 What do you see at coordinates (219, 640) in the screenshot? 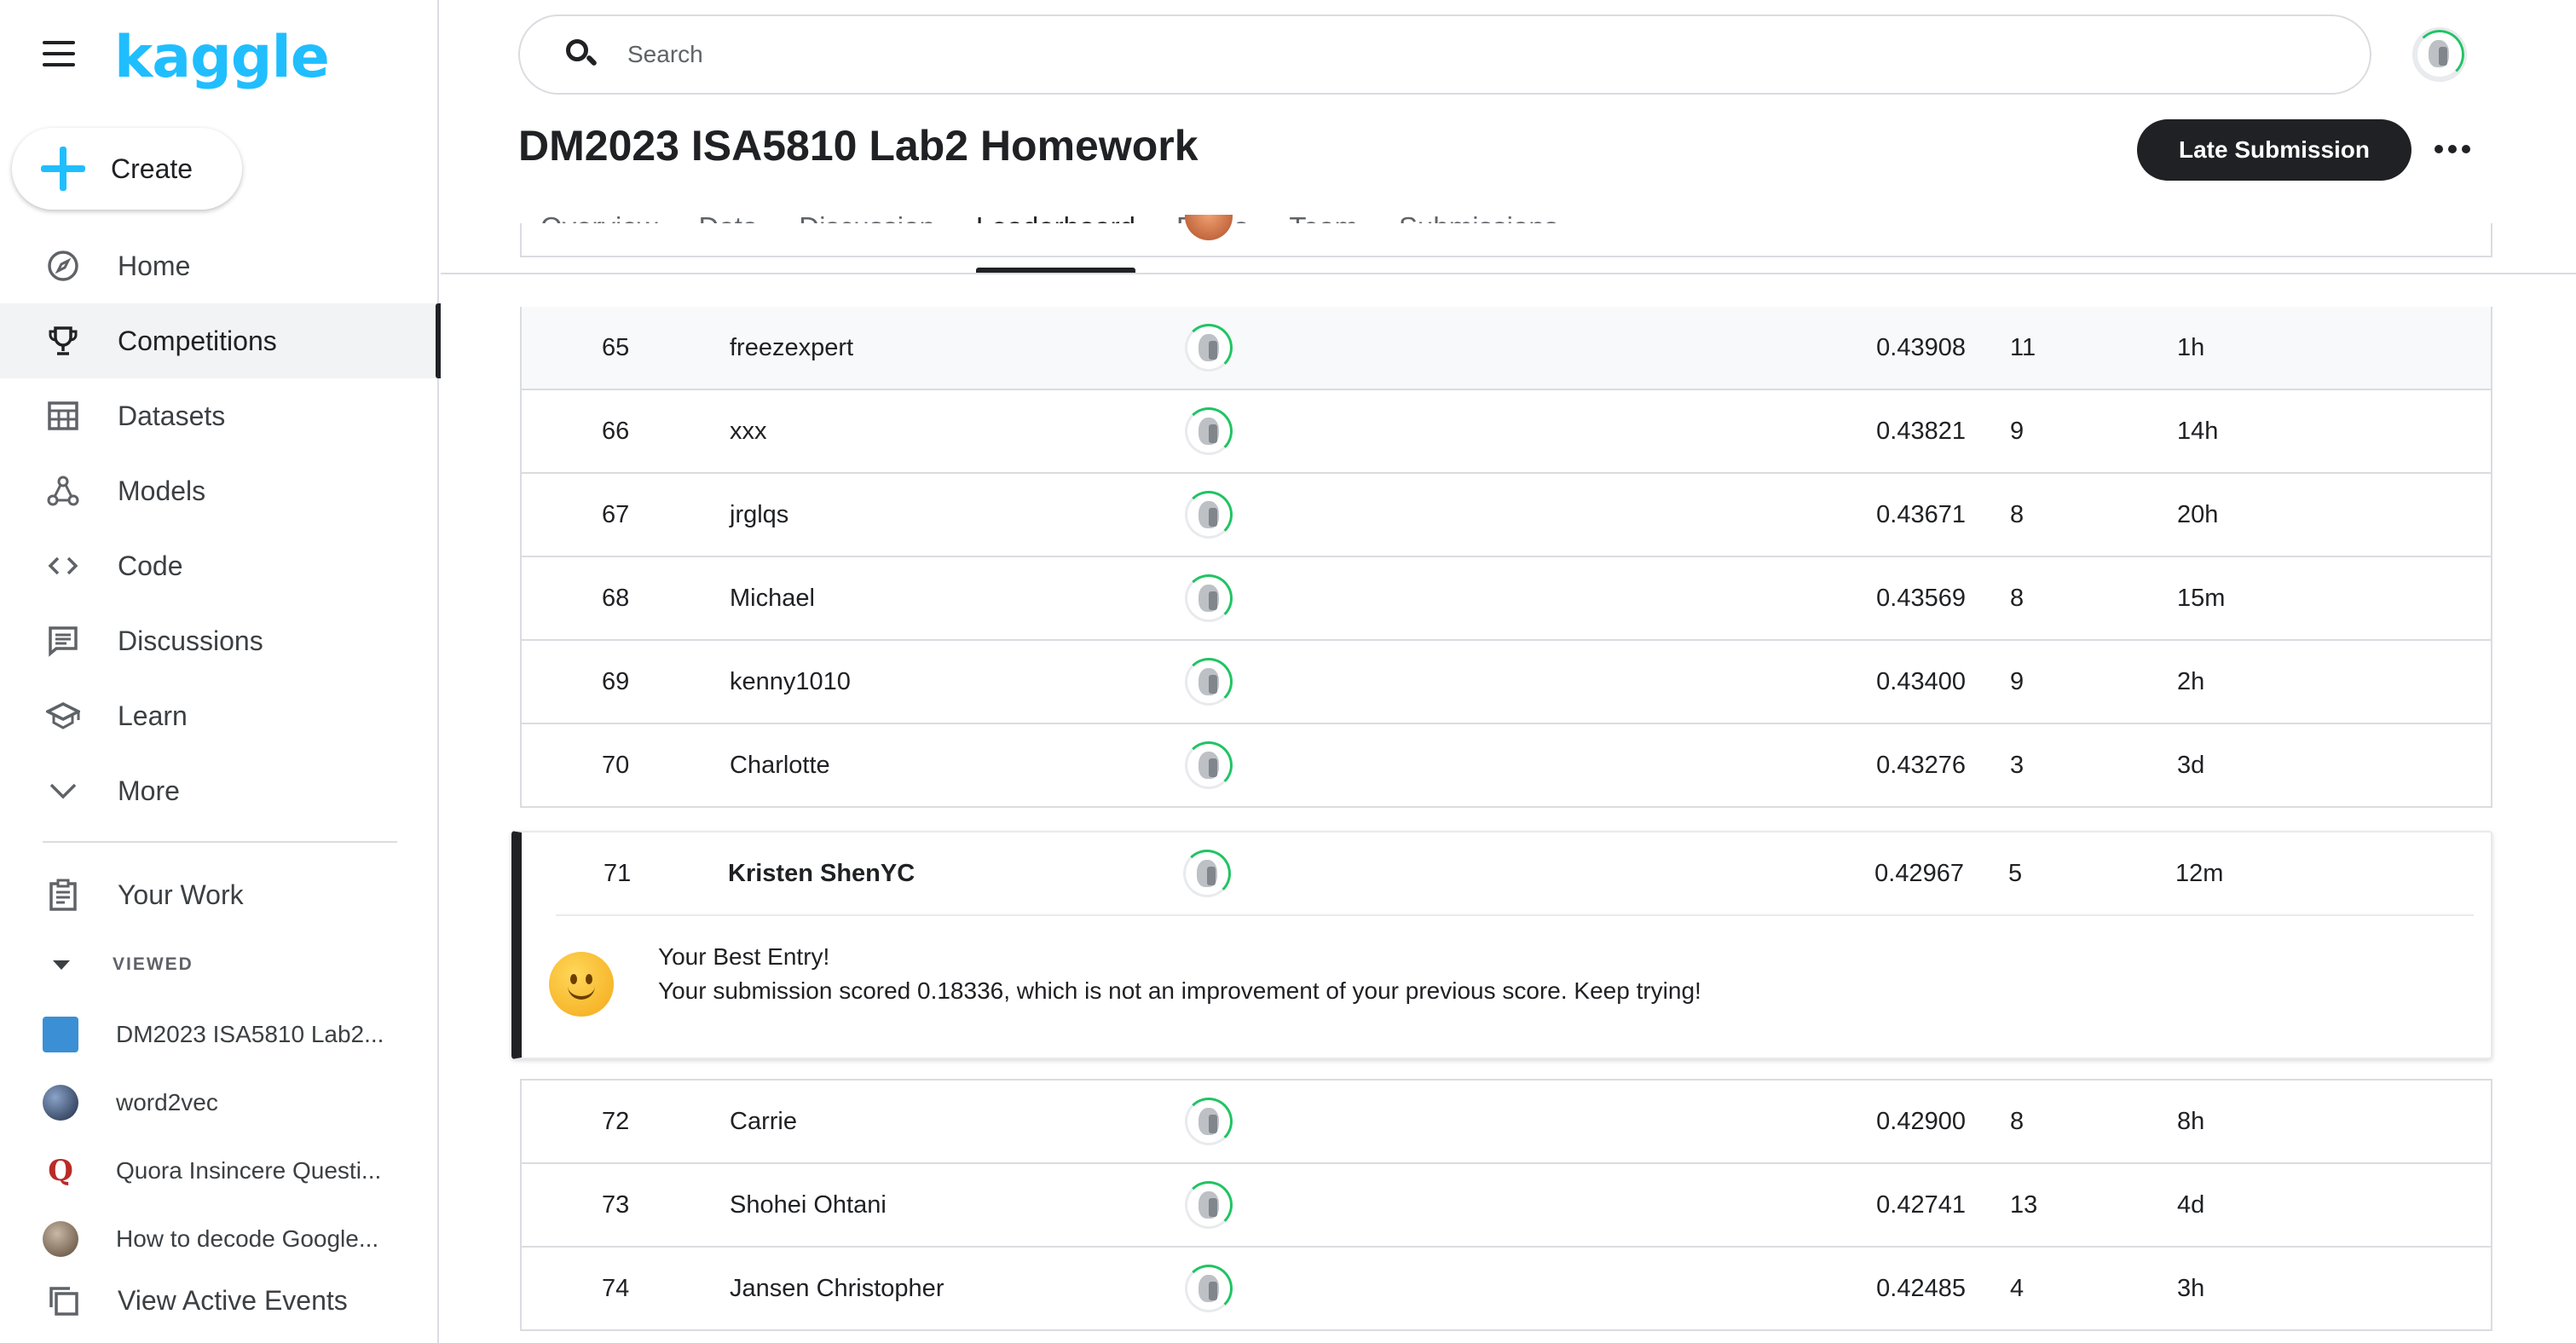
I see `nav-item-discussions: Discussions` at bounding box center [219, 640].